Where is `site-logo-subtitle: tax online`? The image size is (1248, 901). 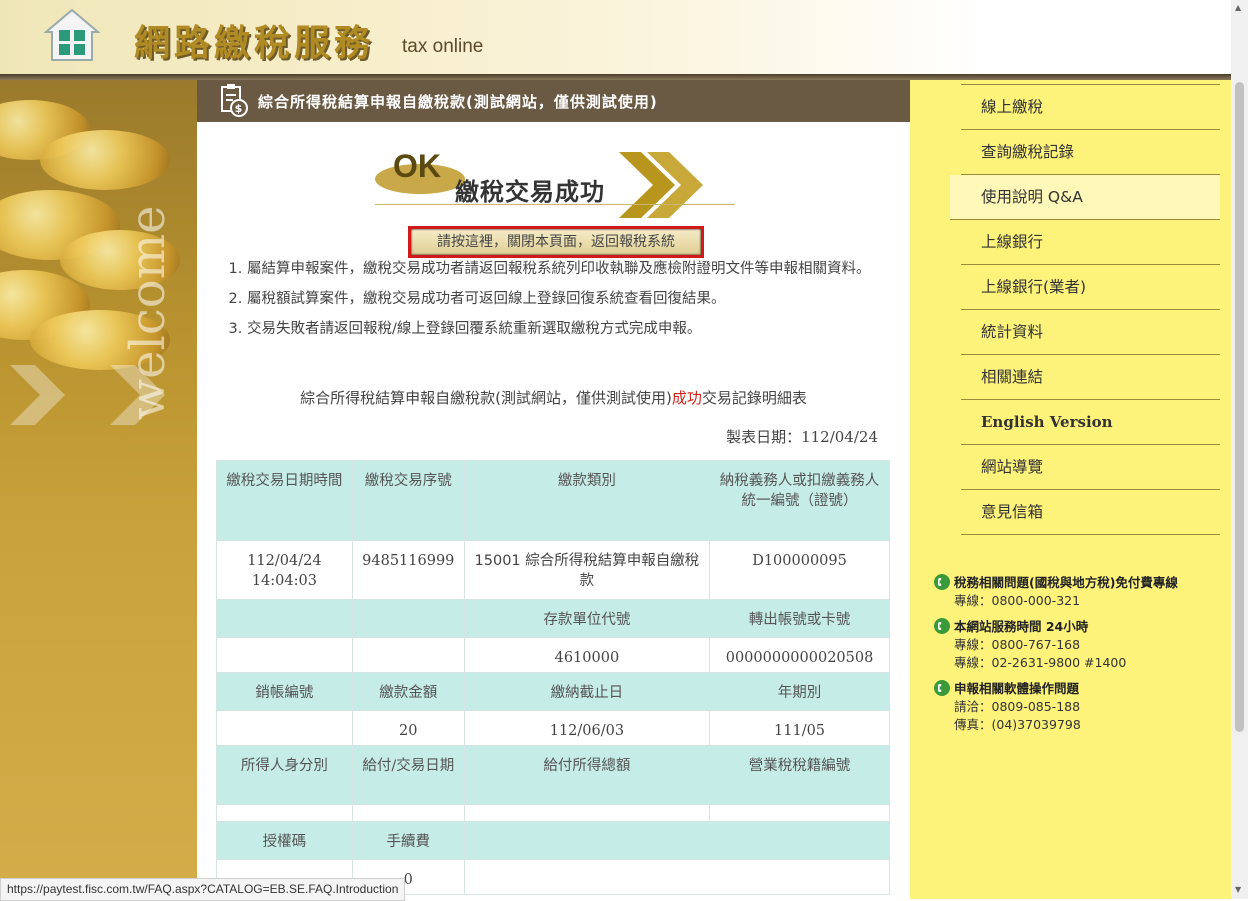
site-logo-subtitle: tax online is located at coordinates (443, 46).